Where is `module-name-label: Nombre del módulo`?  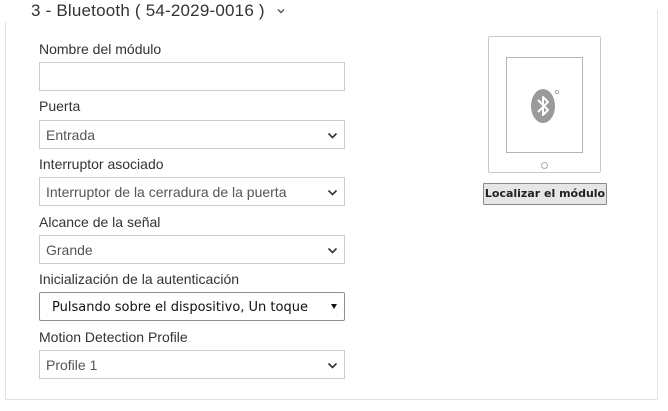
module-name-label: Nombre del módulo is located at coordinates (100, 49).